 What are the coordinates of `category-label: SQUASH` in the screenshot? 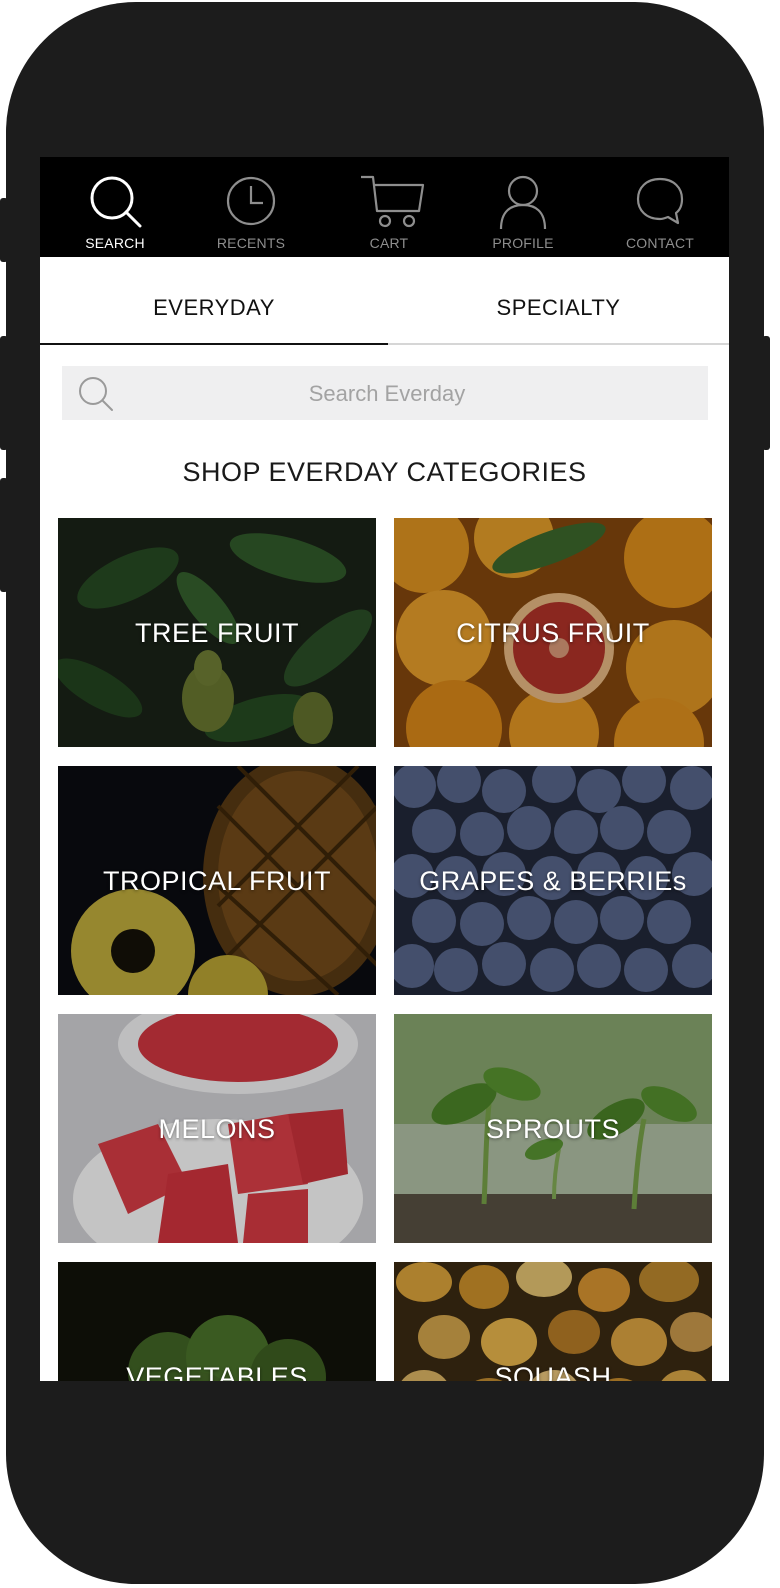 It's located at (553, 1371).